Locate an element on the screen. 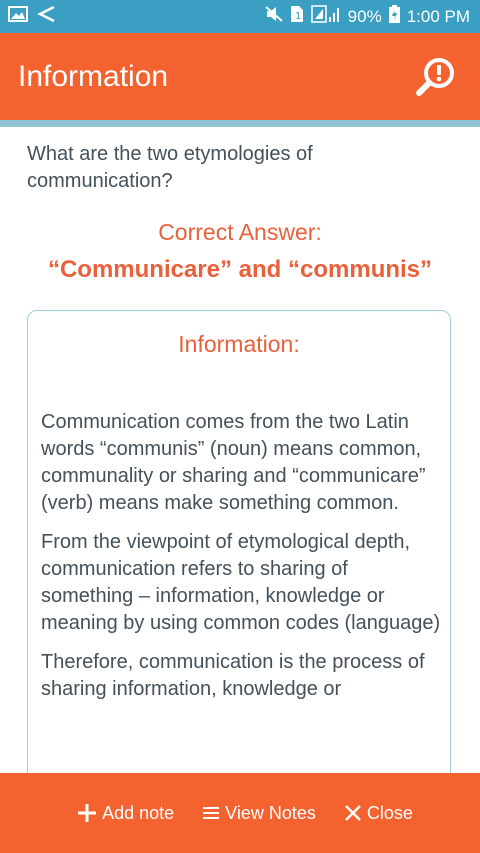  view-notes-button: View Notes is located at coordinates (259, 813).